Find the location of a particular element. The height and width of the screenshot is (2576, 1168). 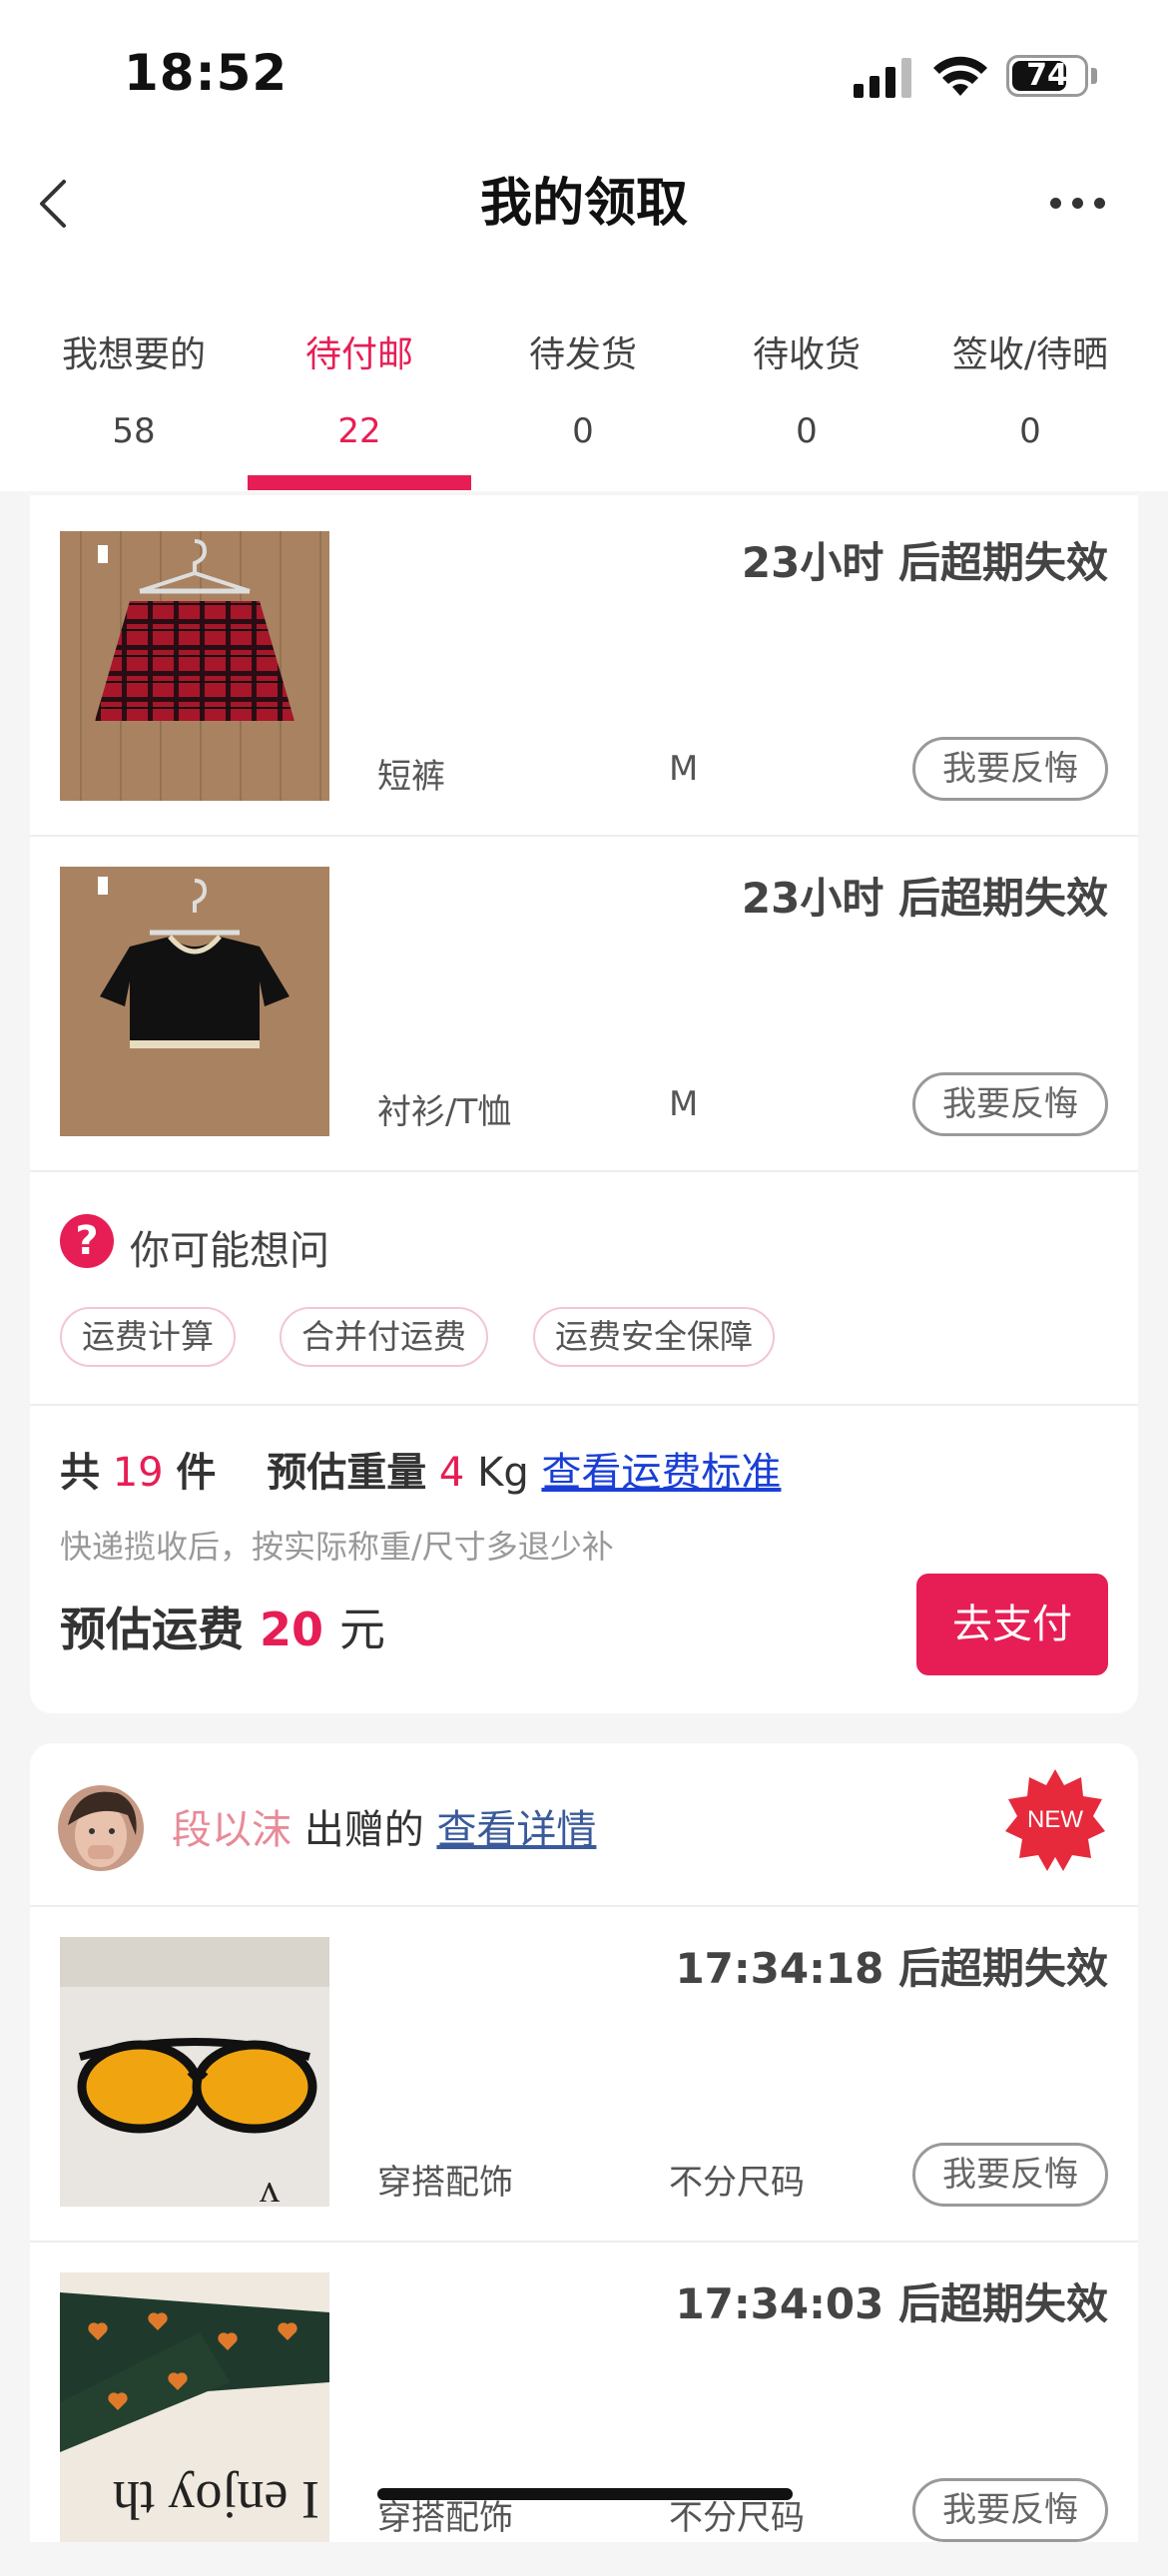

faq-chip-shipping-calc: 运费计算 is located at coordinates (148, 1337).